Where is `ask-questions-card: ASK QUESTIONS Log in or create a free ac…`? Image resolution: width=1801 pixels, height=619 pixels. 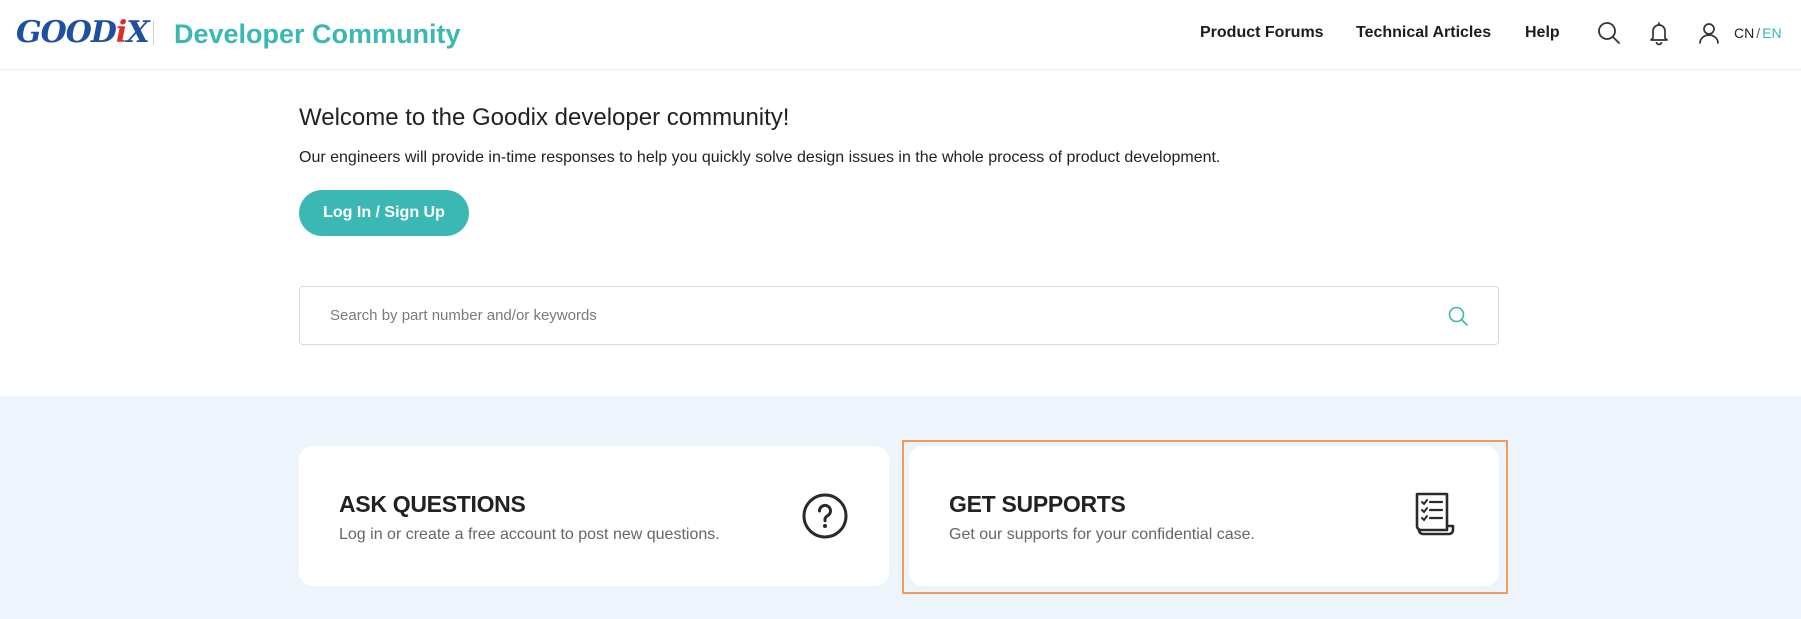
ask-questions-card: ASK QUESTIONS Log in or create a free ac… is located at coordinates (594, 516).